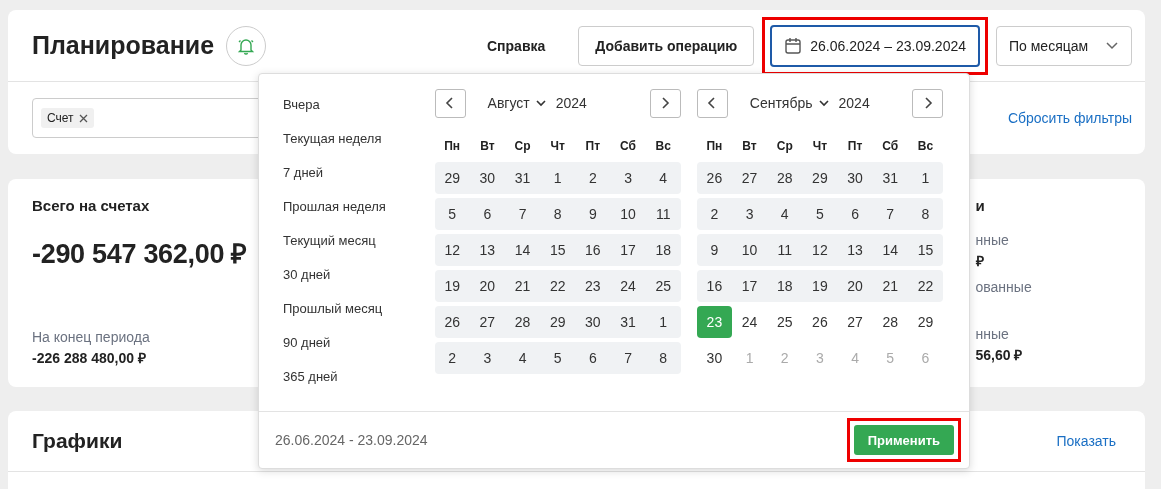  I want to click on month-select: Сентябрь, so click(789, 103).